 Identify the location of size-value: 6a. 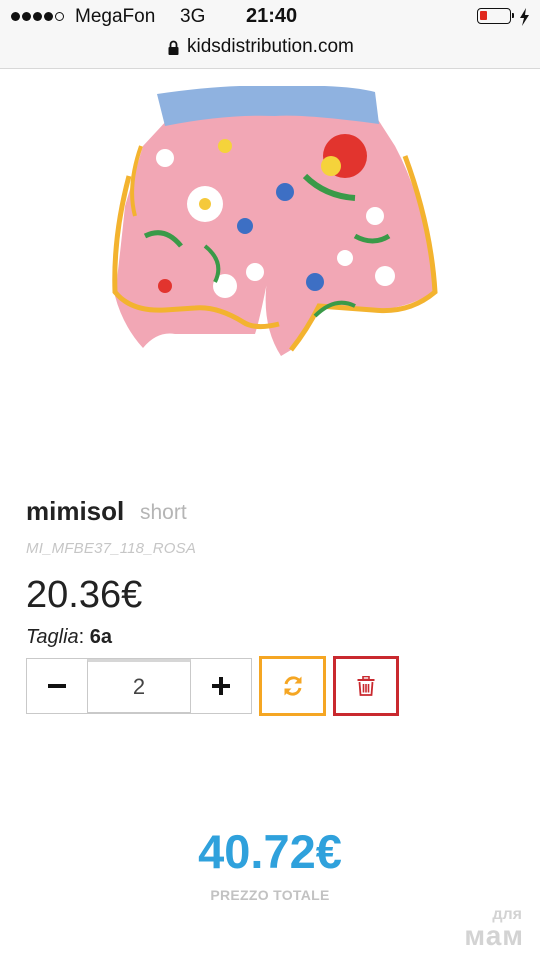
(101, 637).